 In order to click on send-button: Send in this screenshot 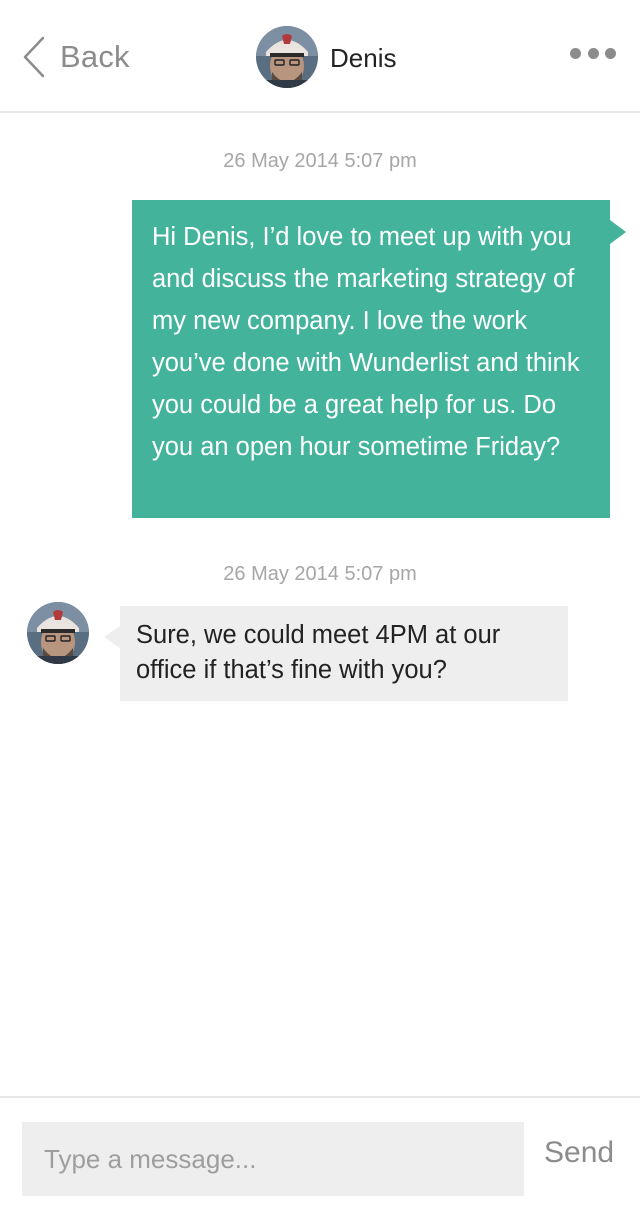, I will do `click(579, 1153)`.